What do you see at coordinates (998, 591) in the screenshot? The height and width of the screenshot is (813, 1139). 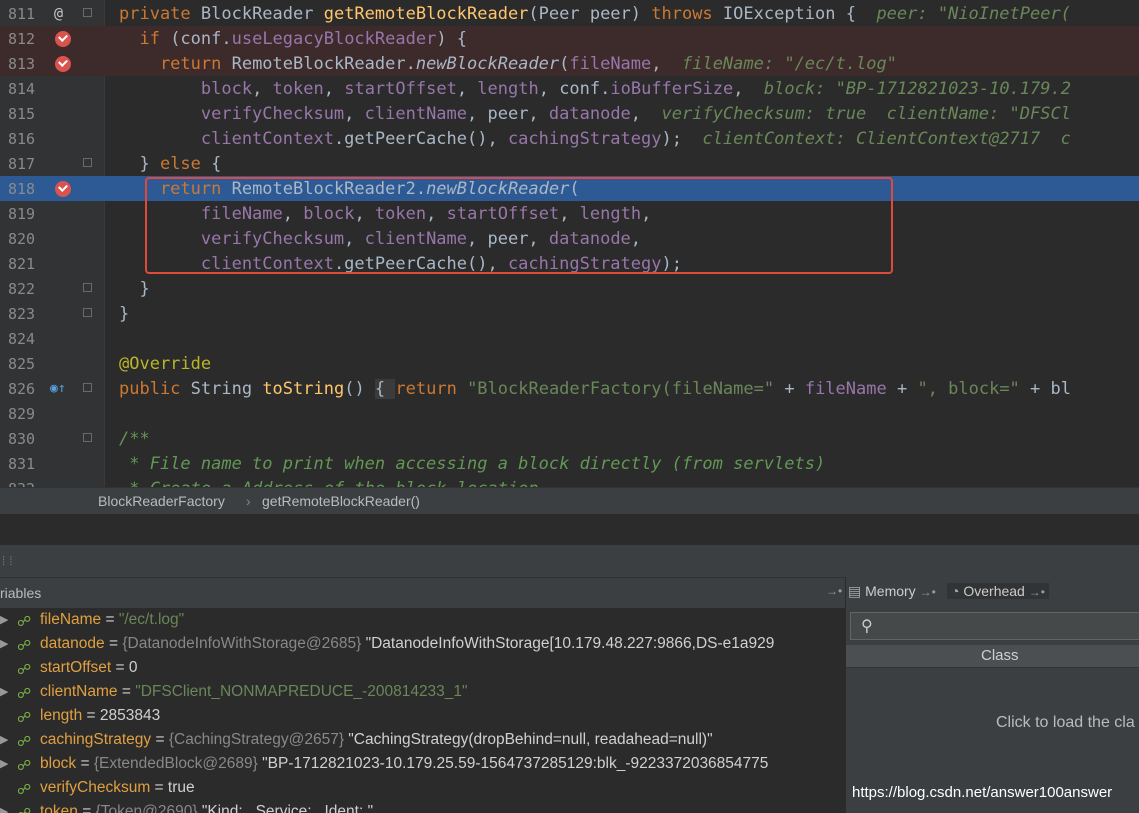 I see `tab-overhead: ◔ Overhead →•` at bounding box center [998, 591].